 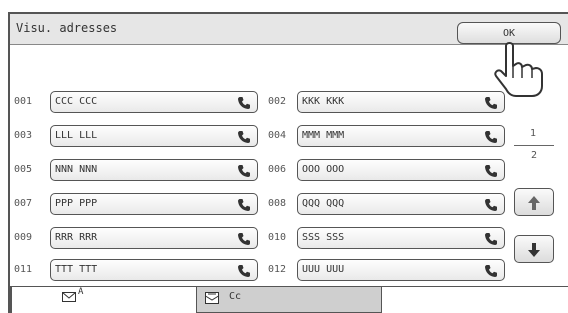 What do you see at coordinates (323, 169) in the screenshot?
I see `address-name: OOO OOO` at bounding box center [323, 169].